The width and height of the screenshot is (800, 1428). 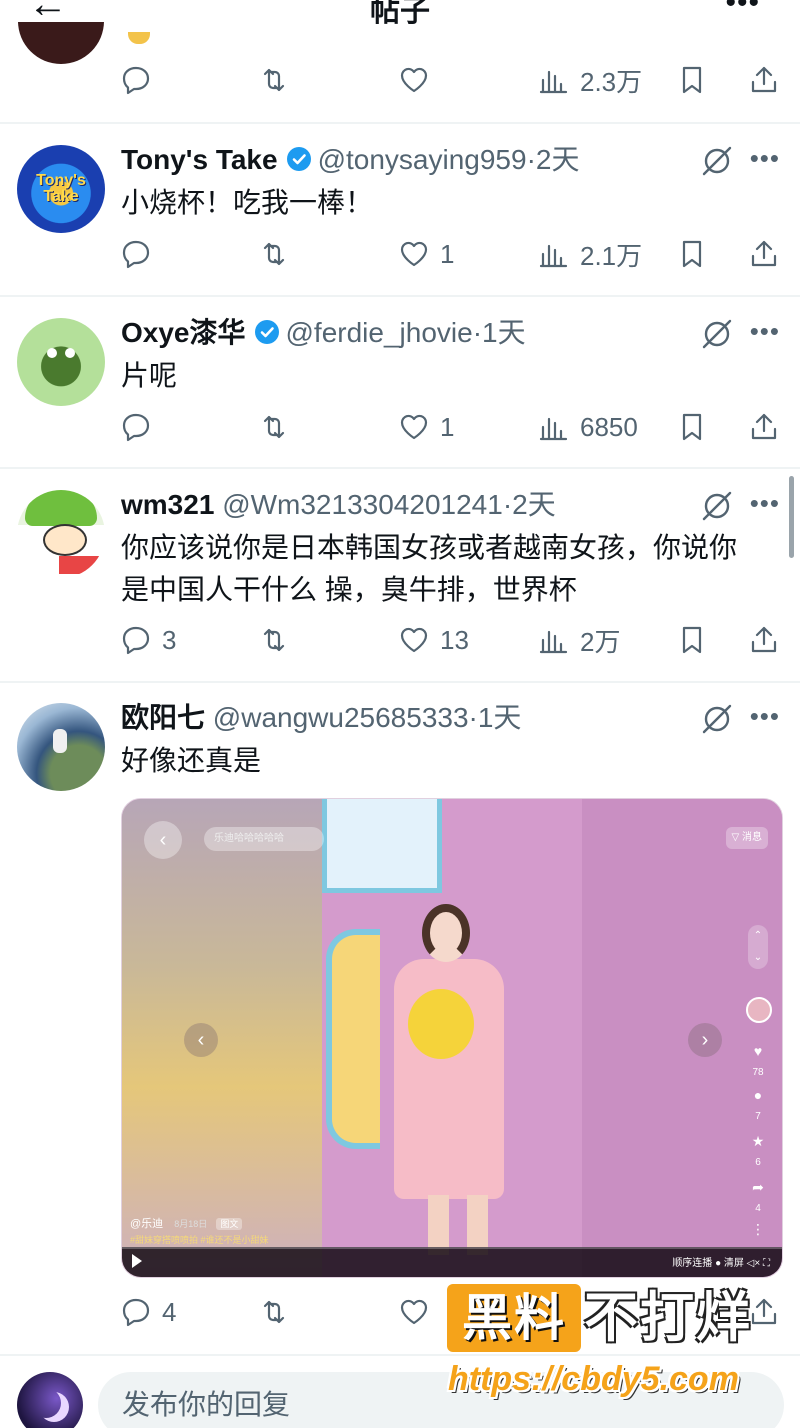 What do you see at coordinates (758, 1229) in the screenshot?
I see `more-icon: ⋮` at bounding box center [758, 1229].